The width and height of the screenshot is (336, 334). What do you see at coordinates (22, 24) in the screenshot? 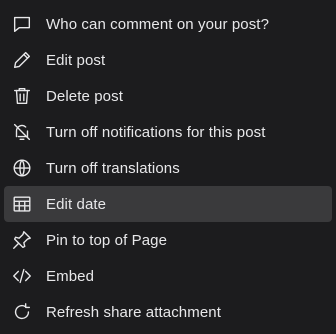
I see `comment-icon` at bounding box center [22, 24].